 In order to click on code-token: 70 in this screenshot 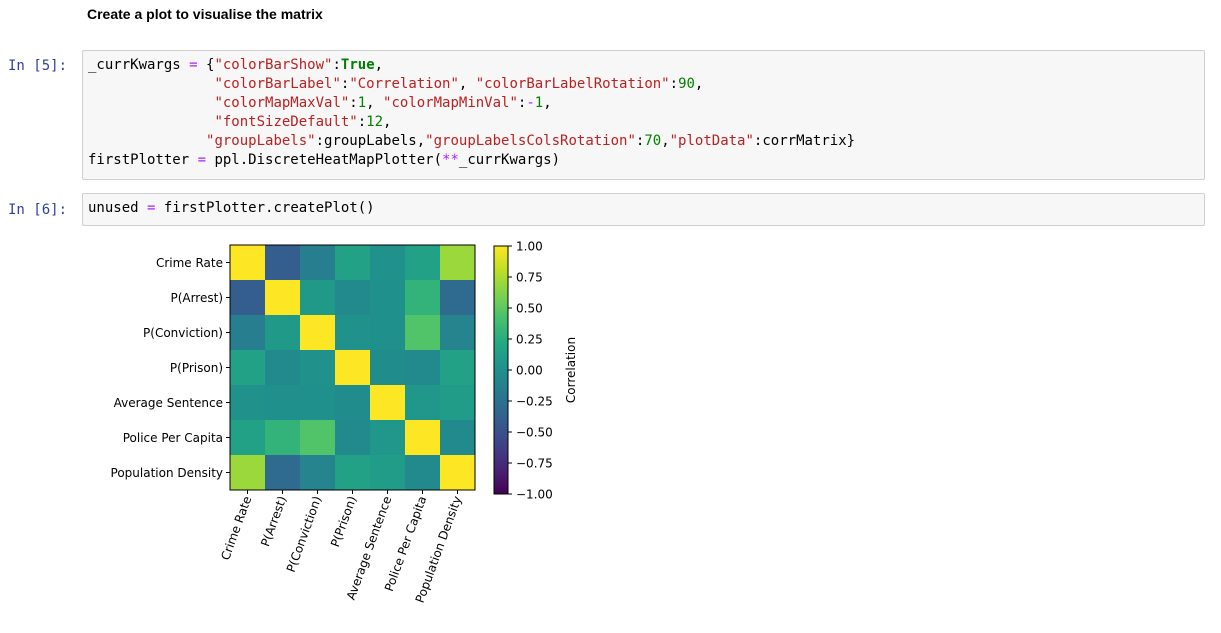, I will do `click(653, 141)`.